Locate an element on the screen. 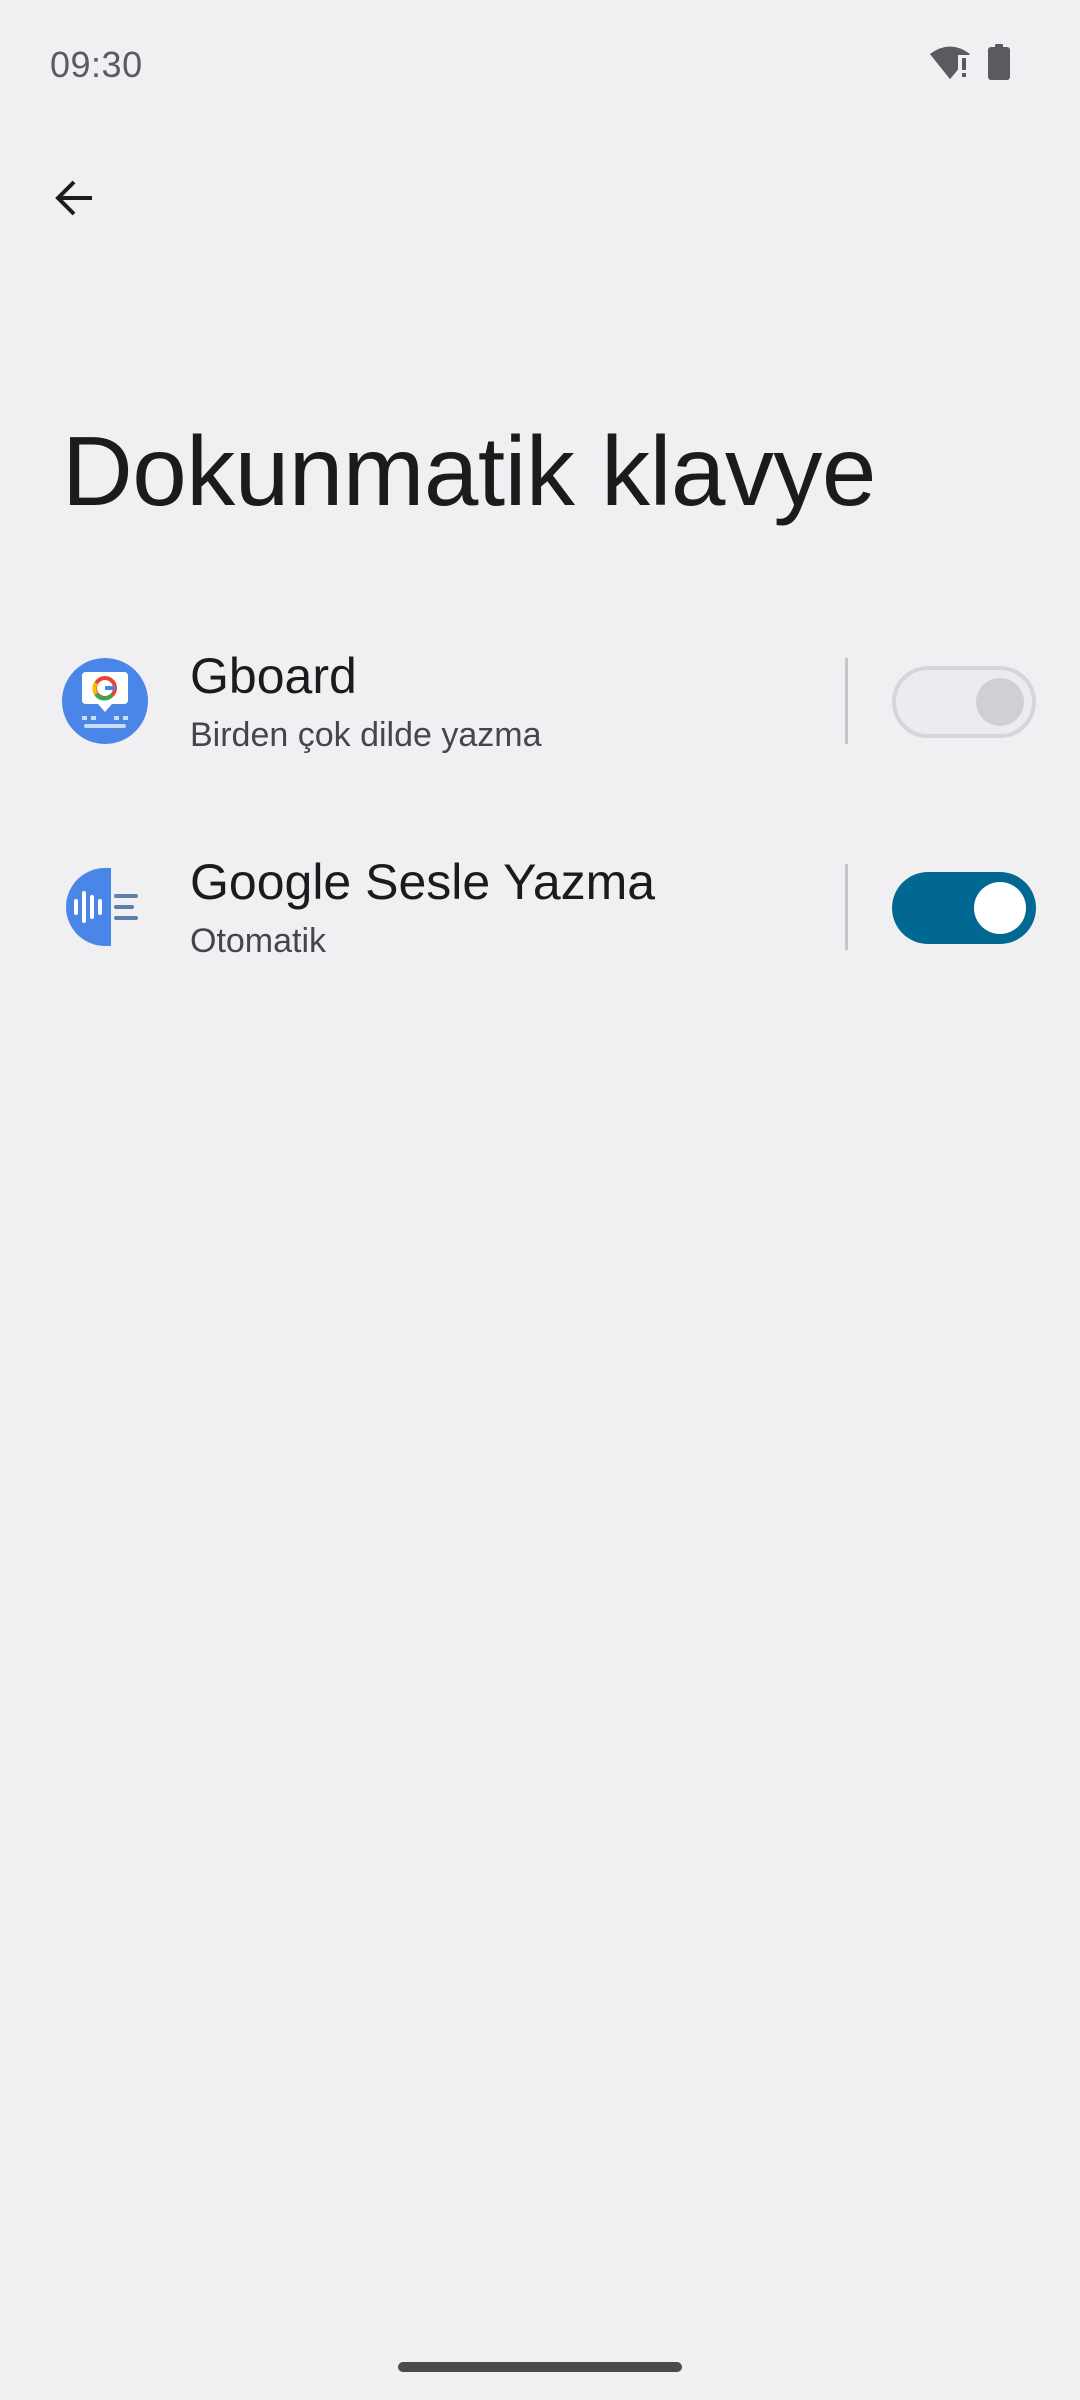 The image size is (1080, 2400). status-icons is located at coordinates (970, 62).